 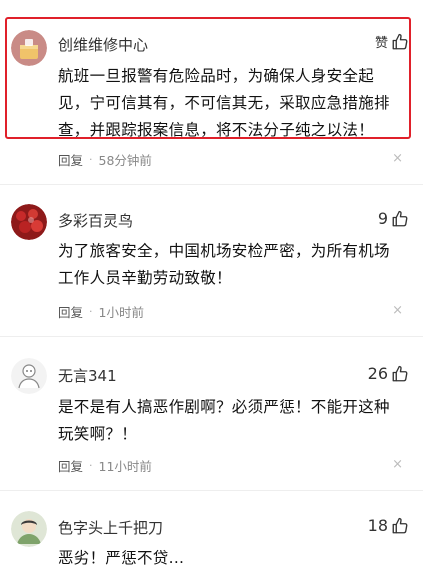 I want to click on comment-body: 为了旅客安全，中国机场安检严密，为所有机场 工作人员辛勤劳动致敬！, so click(x=233, y=265).